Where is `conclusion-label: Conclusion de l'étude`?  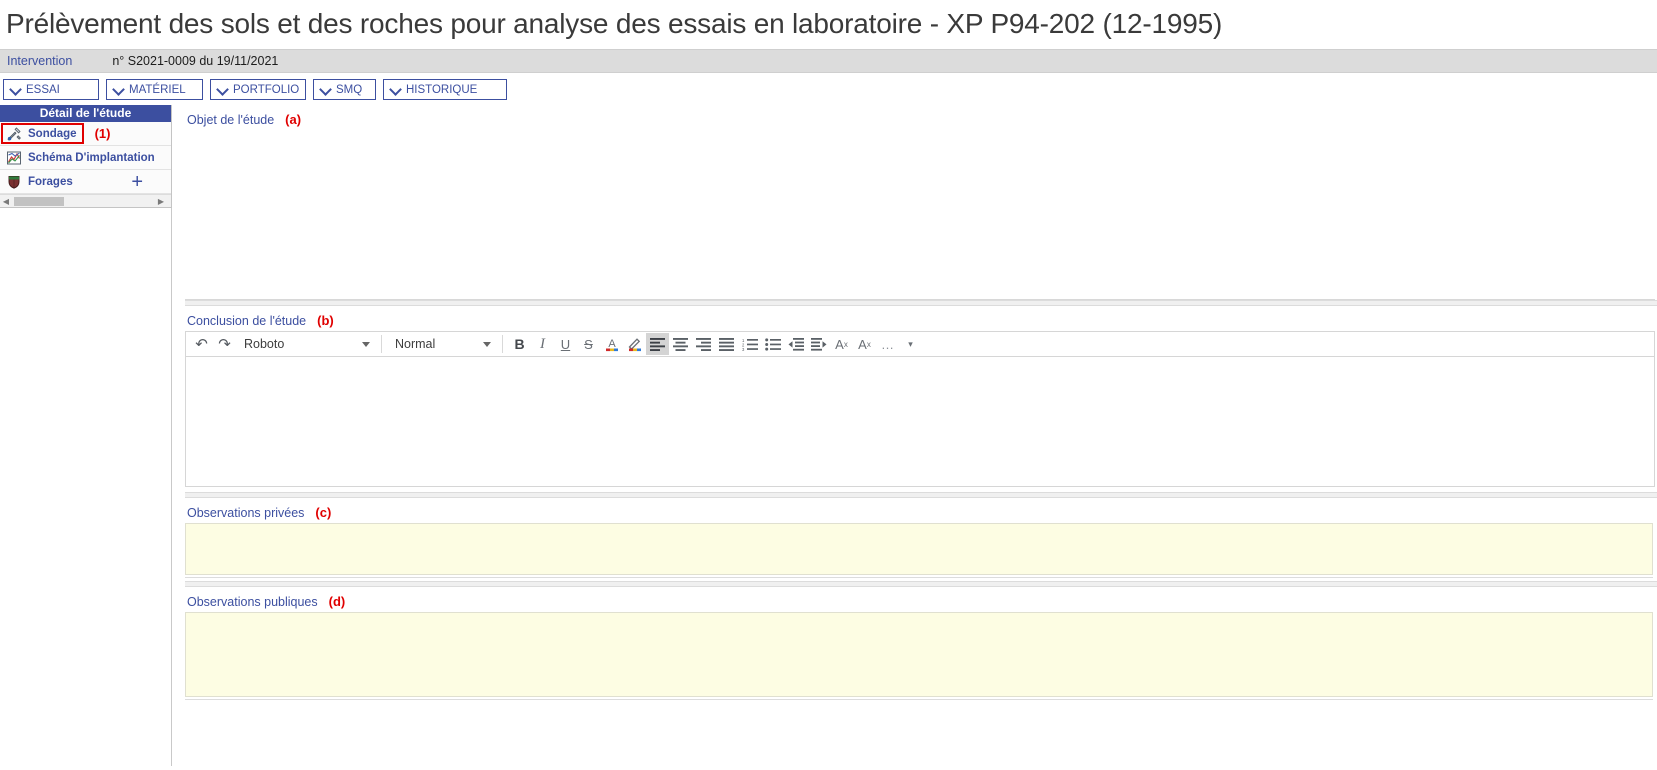 conclusion-label: Conclusion de l'étude is located at coordinates (247, 321).